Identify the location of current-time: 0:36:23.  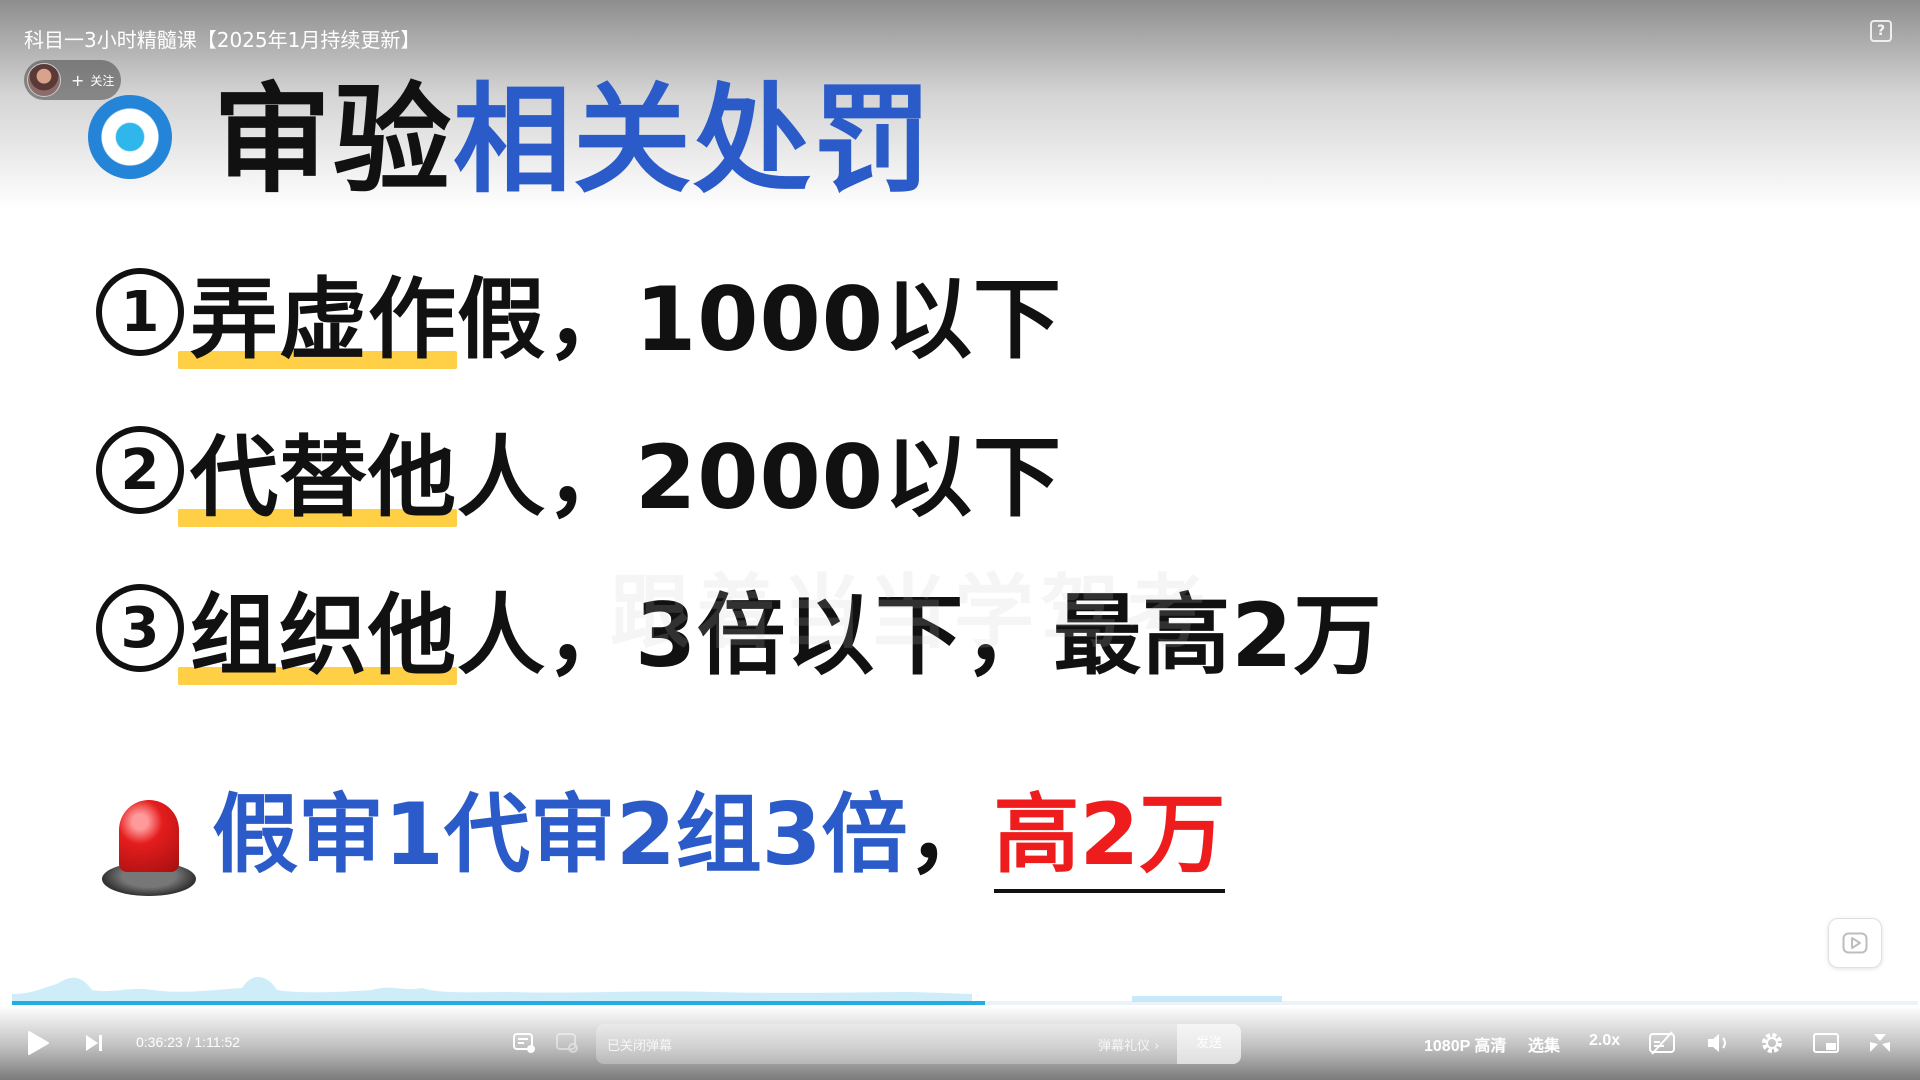
(159, 1042).